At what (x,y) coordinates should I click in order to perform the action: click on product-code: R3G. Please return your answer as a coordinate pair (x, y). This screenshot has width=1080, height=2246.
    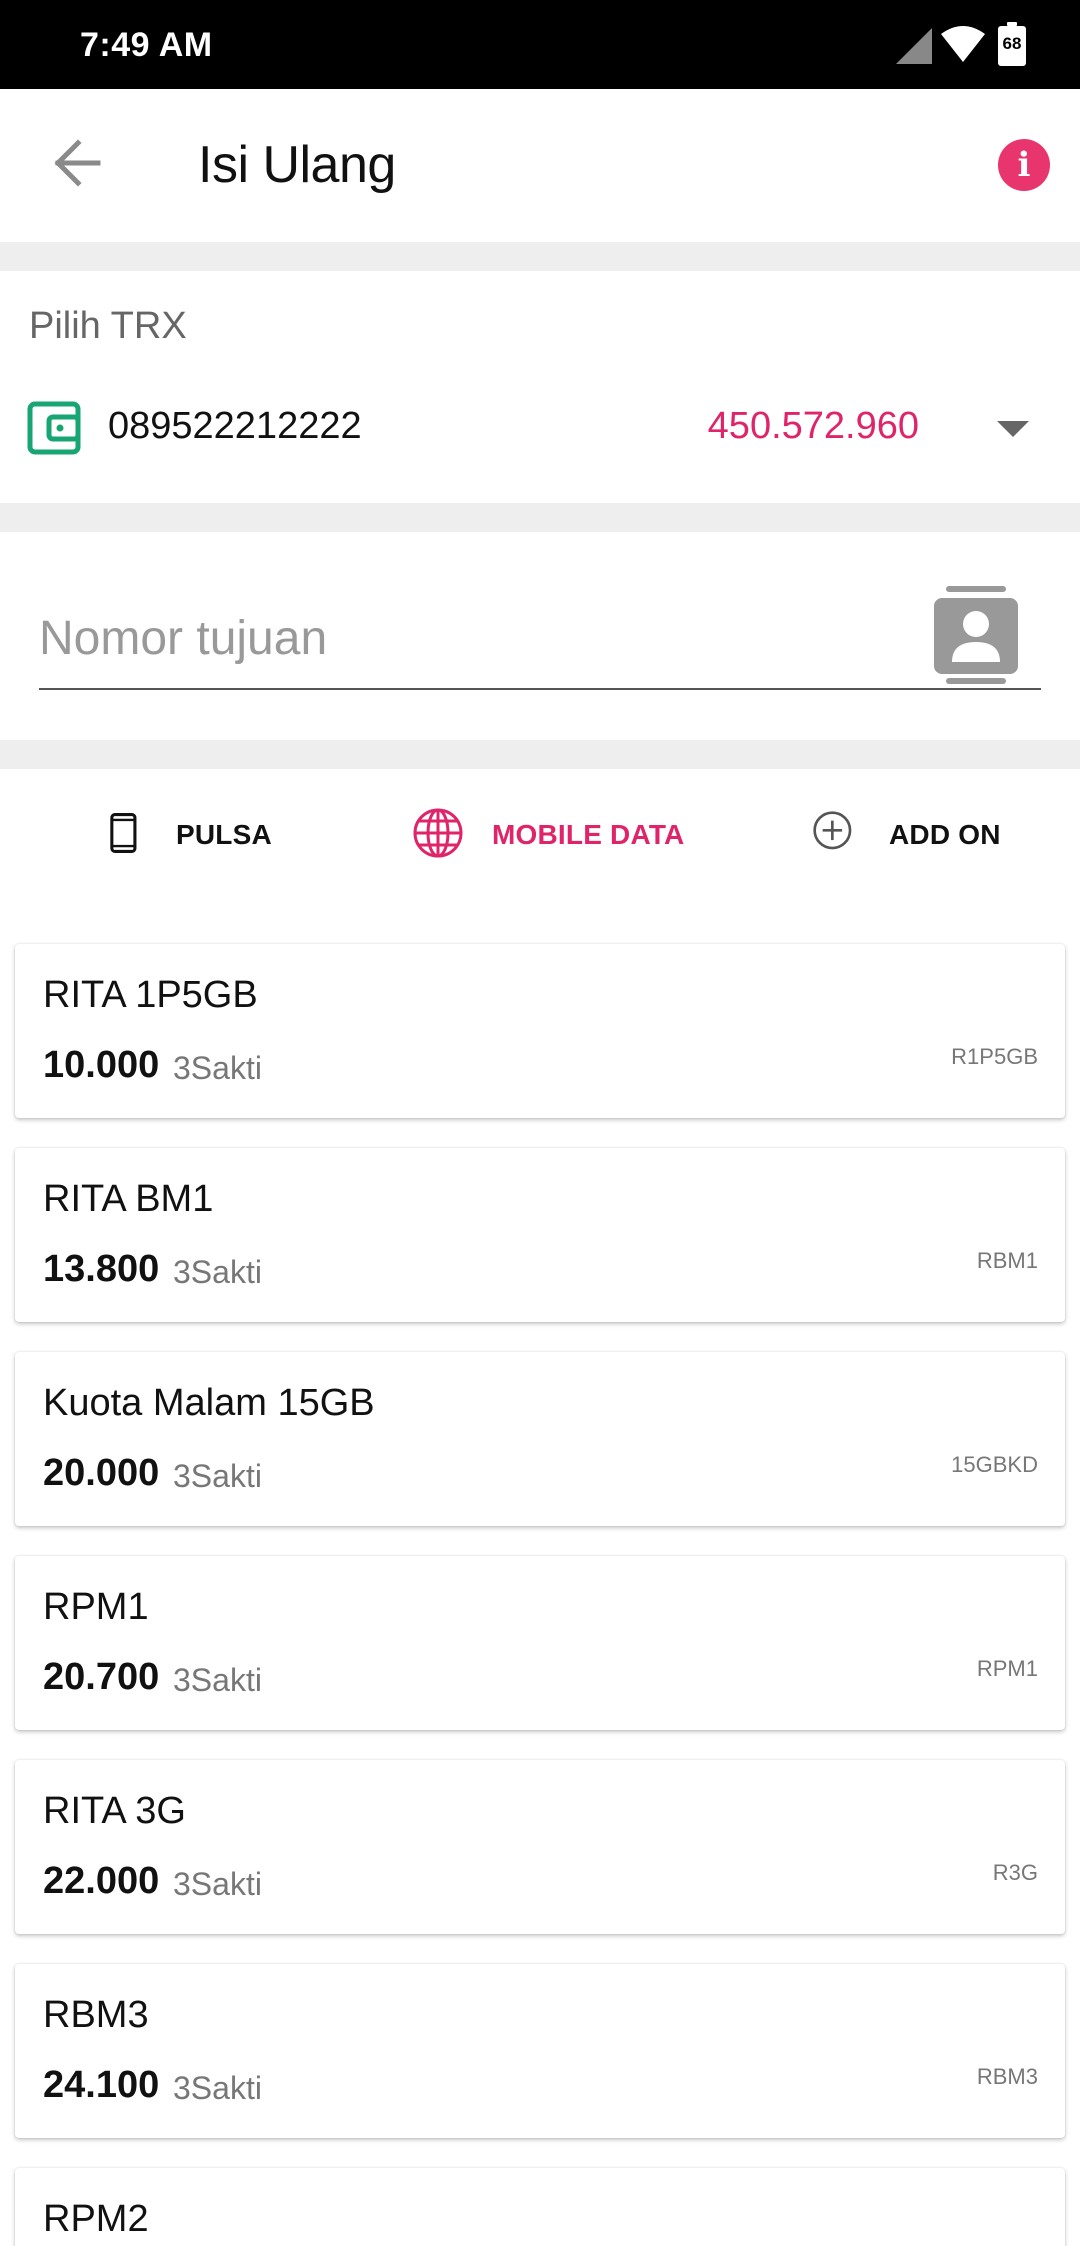
    Looking at the image, I should click on (1015, 1872).